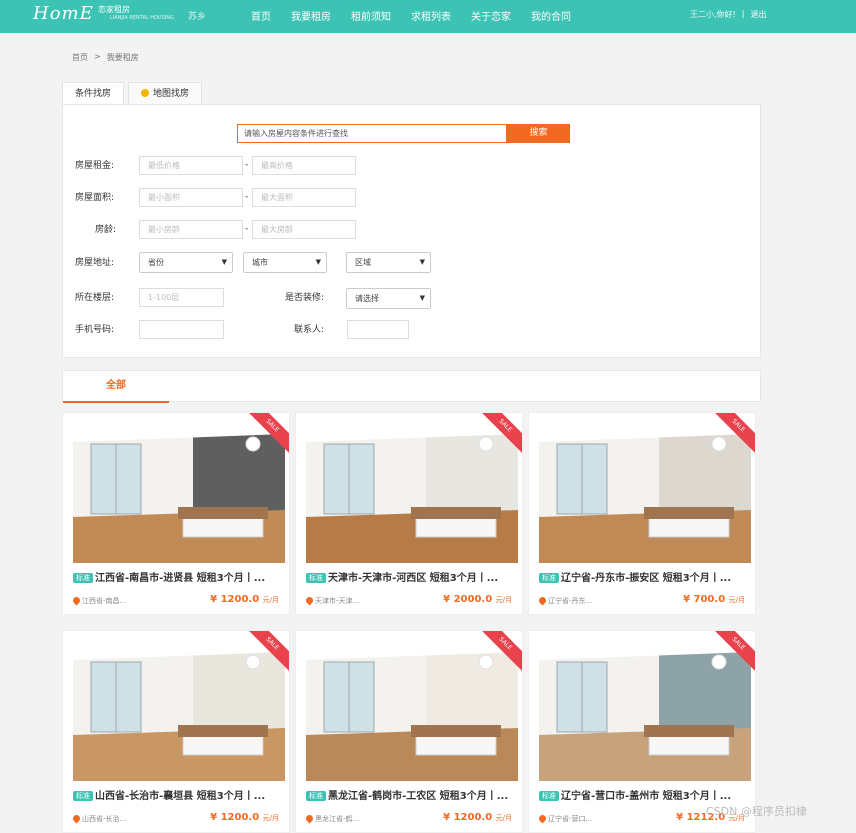  What do you see at coordinates (156, 262) in the screenshot?
I see `province-select-value: 省份` at bounding box center [156, 262].